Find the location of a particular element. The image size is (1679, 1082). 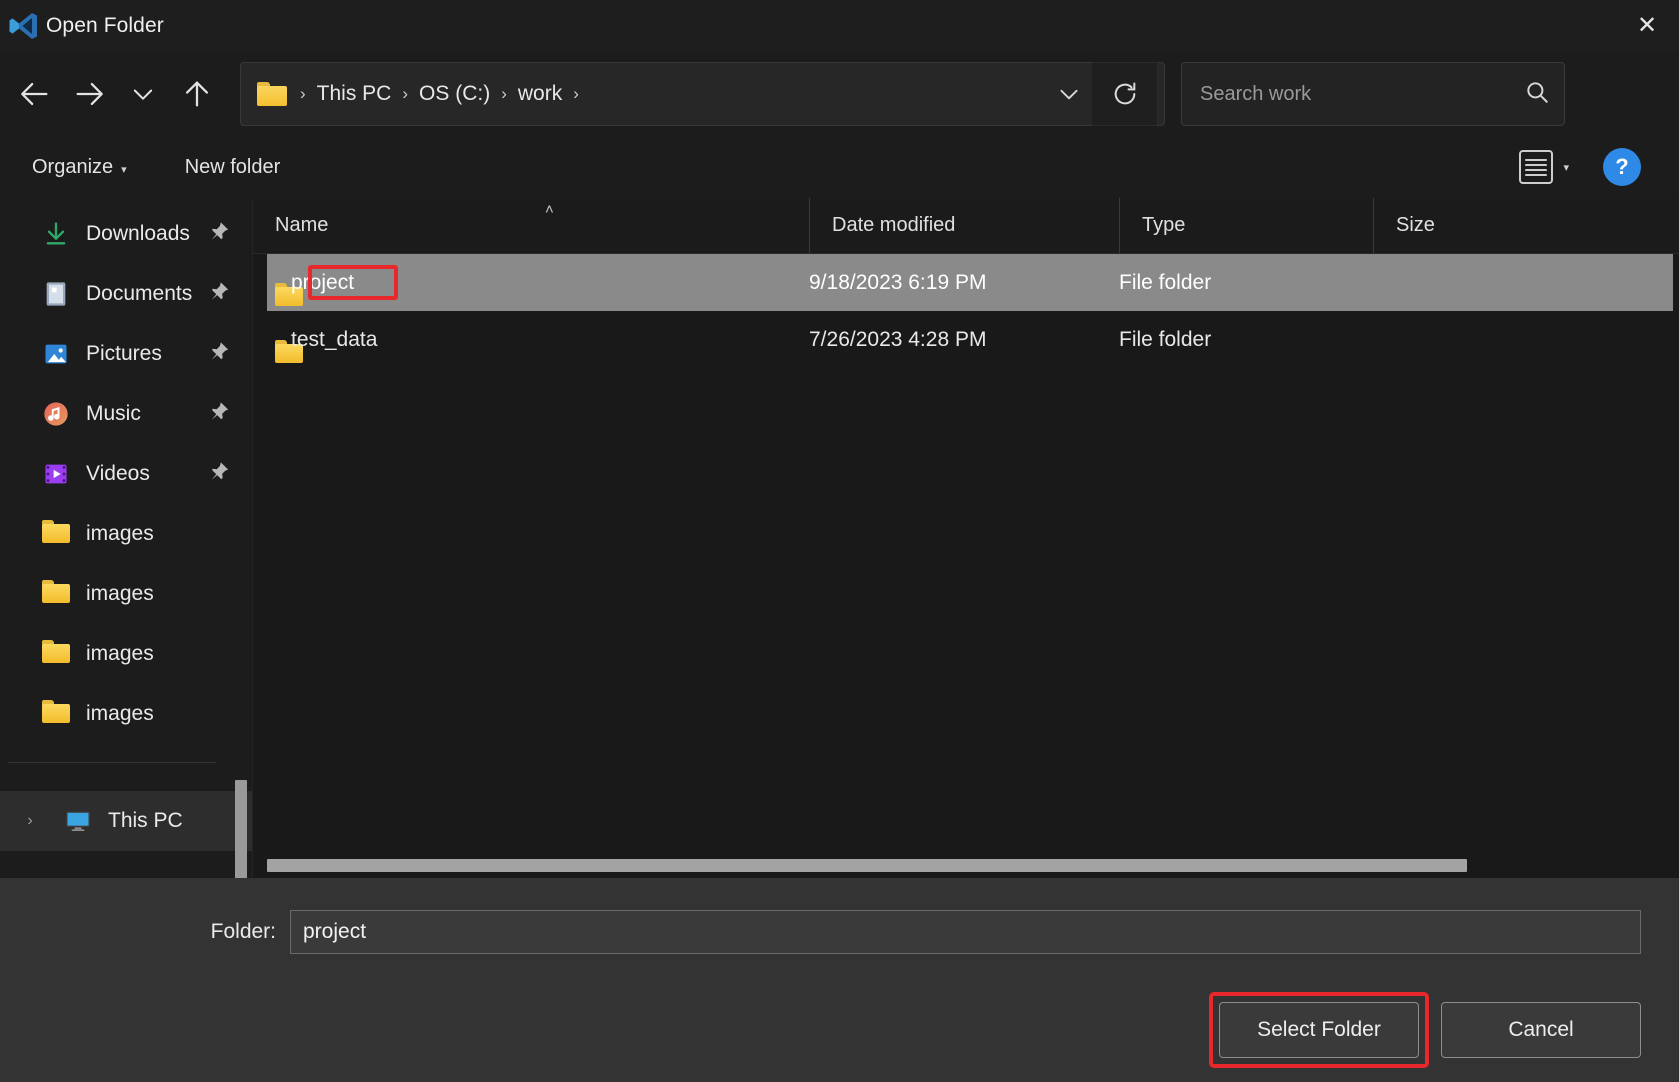

cancel-button: Cancel is located at coordinates (1541, 1030).